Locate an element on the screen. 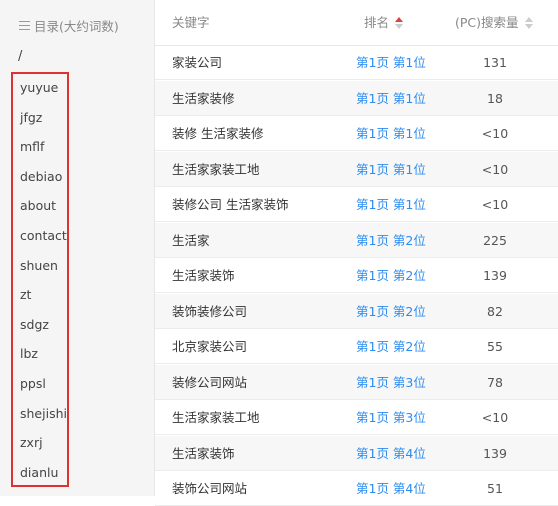  directory-item: ppsl is located at coordinates (33, 384).